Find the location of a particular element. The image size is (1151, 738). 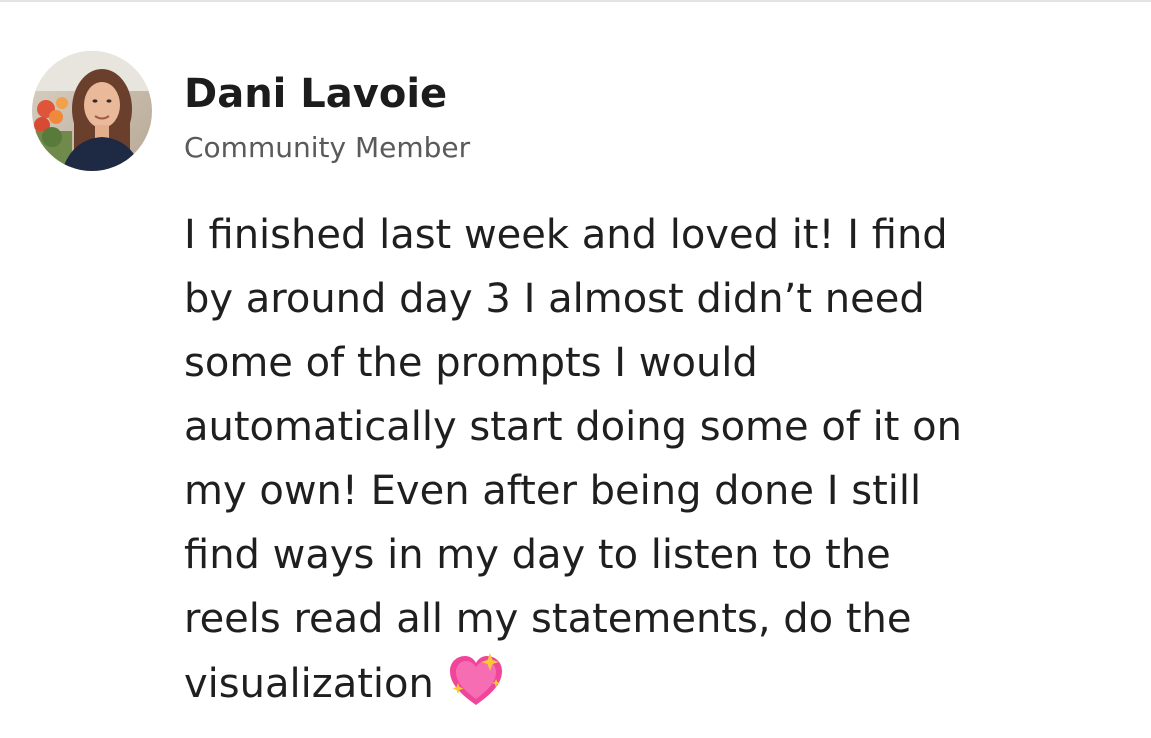

avatar-photo is located at coordinates (92, 111).